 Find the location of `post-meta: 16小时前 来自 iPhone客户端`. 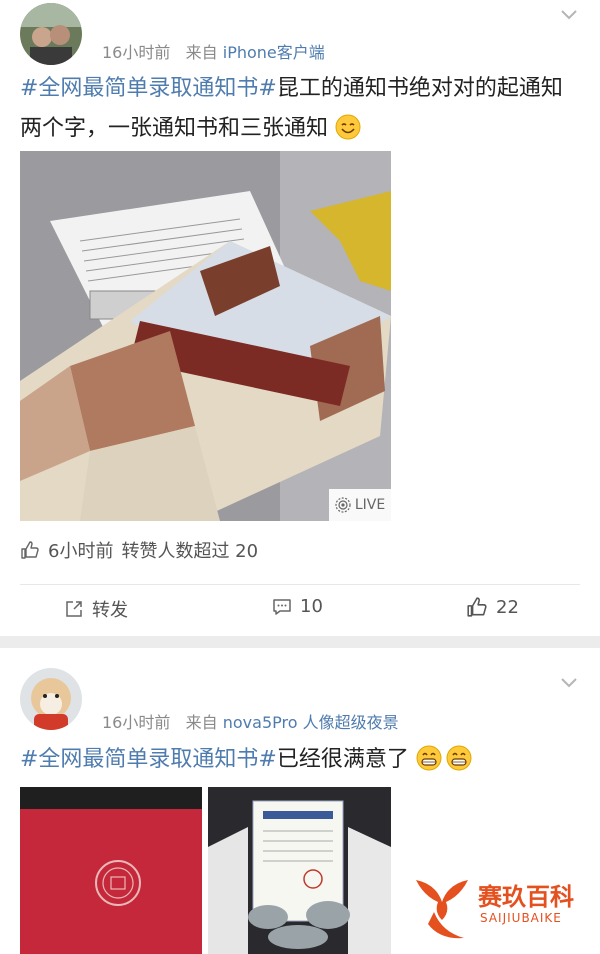

post-meta: 16小时前 来自 iPhone客户端 is located at coordinates (213, 51).